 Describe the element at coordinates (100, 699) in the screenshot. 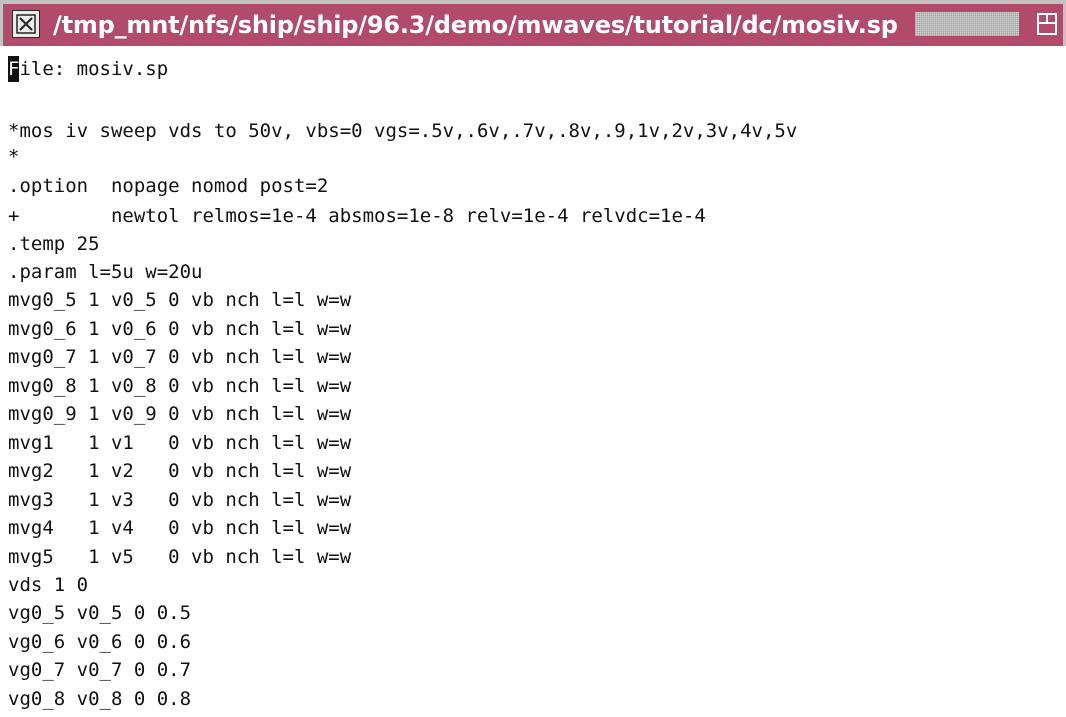

I see `code-line: vg0_8 v0_8 0 0.8` at that location.